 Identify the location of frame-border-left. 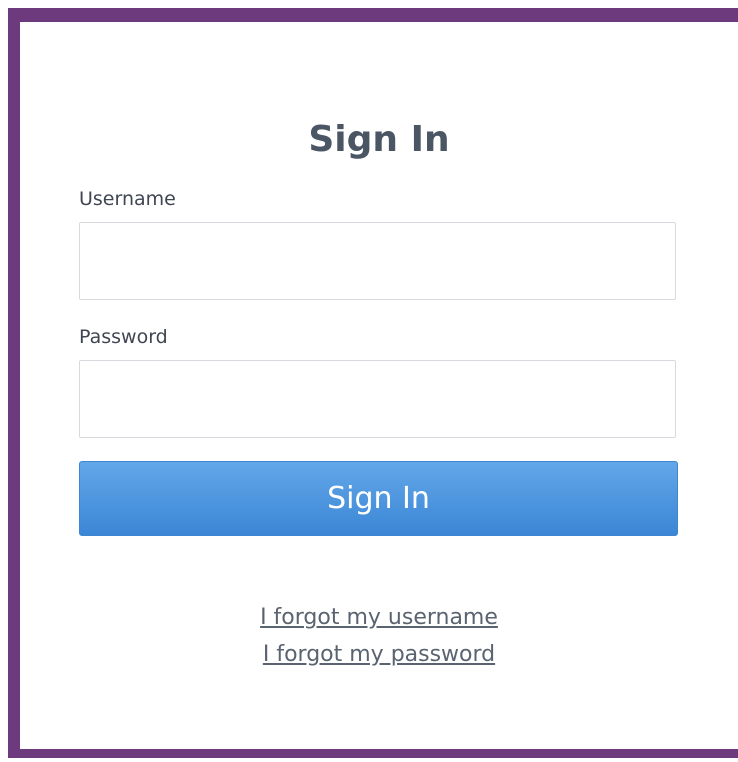
(14, 383).